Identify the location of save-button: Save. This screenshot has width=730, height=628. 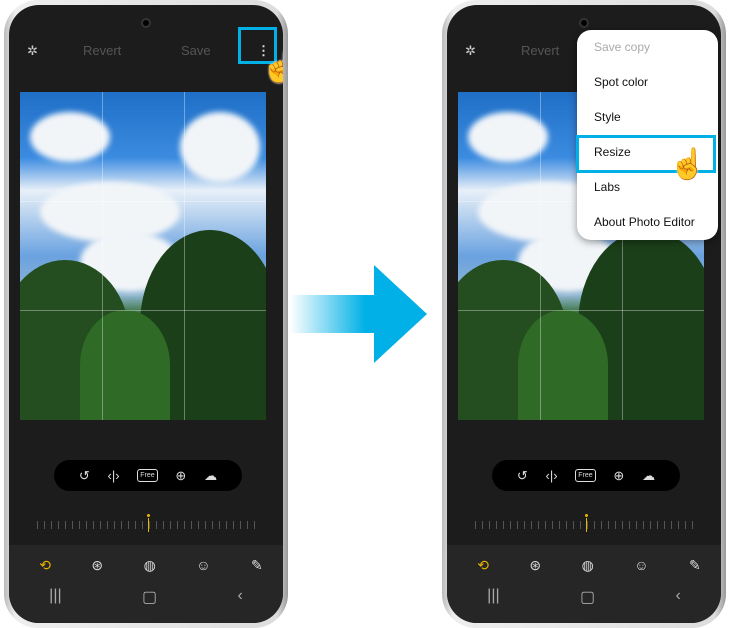
(196, 50).